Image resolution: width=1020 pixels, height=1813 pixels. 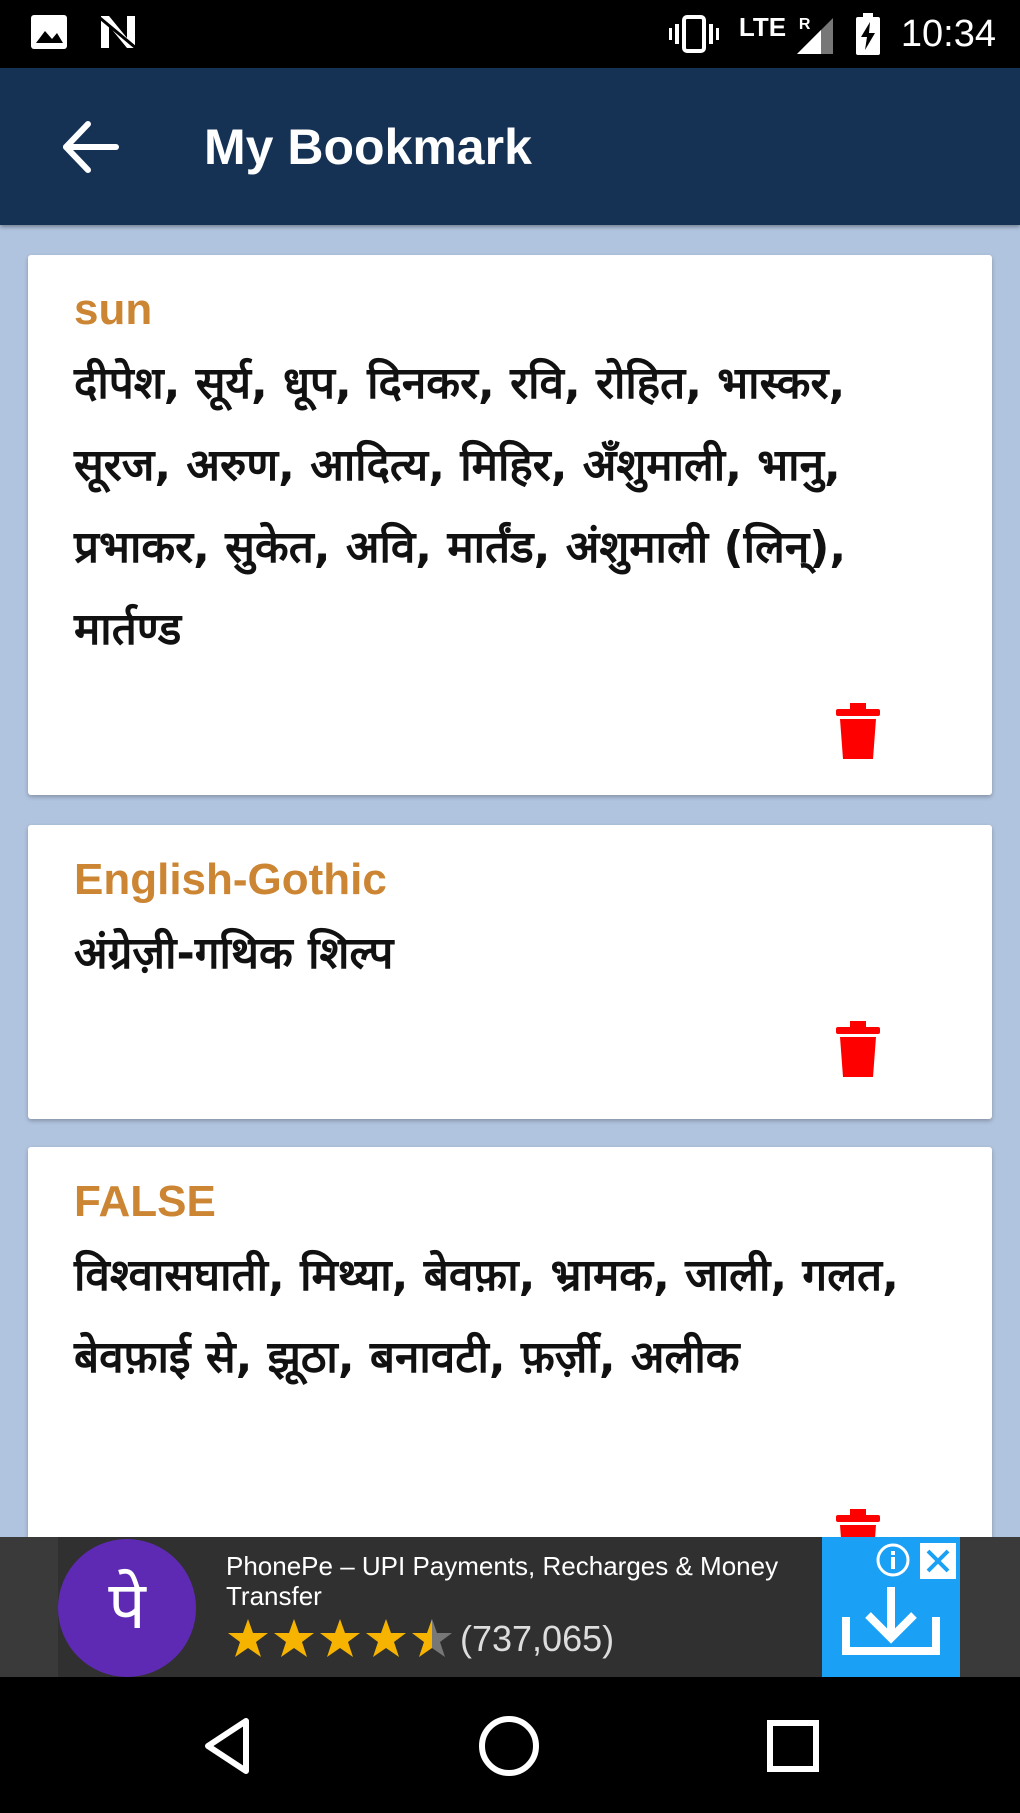 I want to click on home-circle-icon, so click(x=509, y=1746).